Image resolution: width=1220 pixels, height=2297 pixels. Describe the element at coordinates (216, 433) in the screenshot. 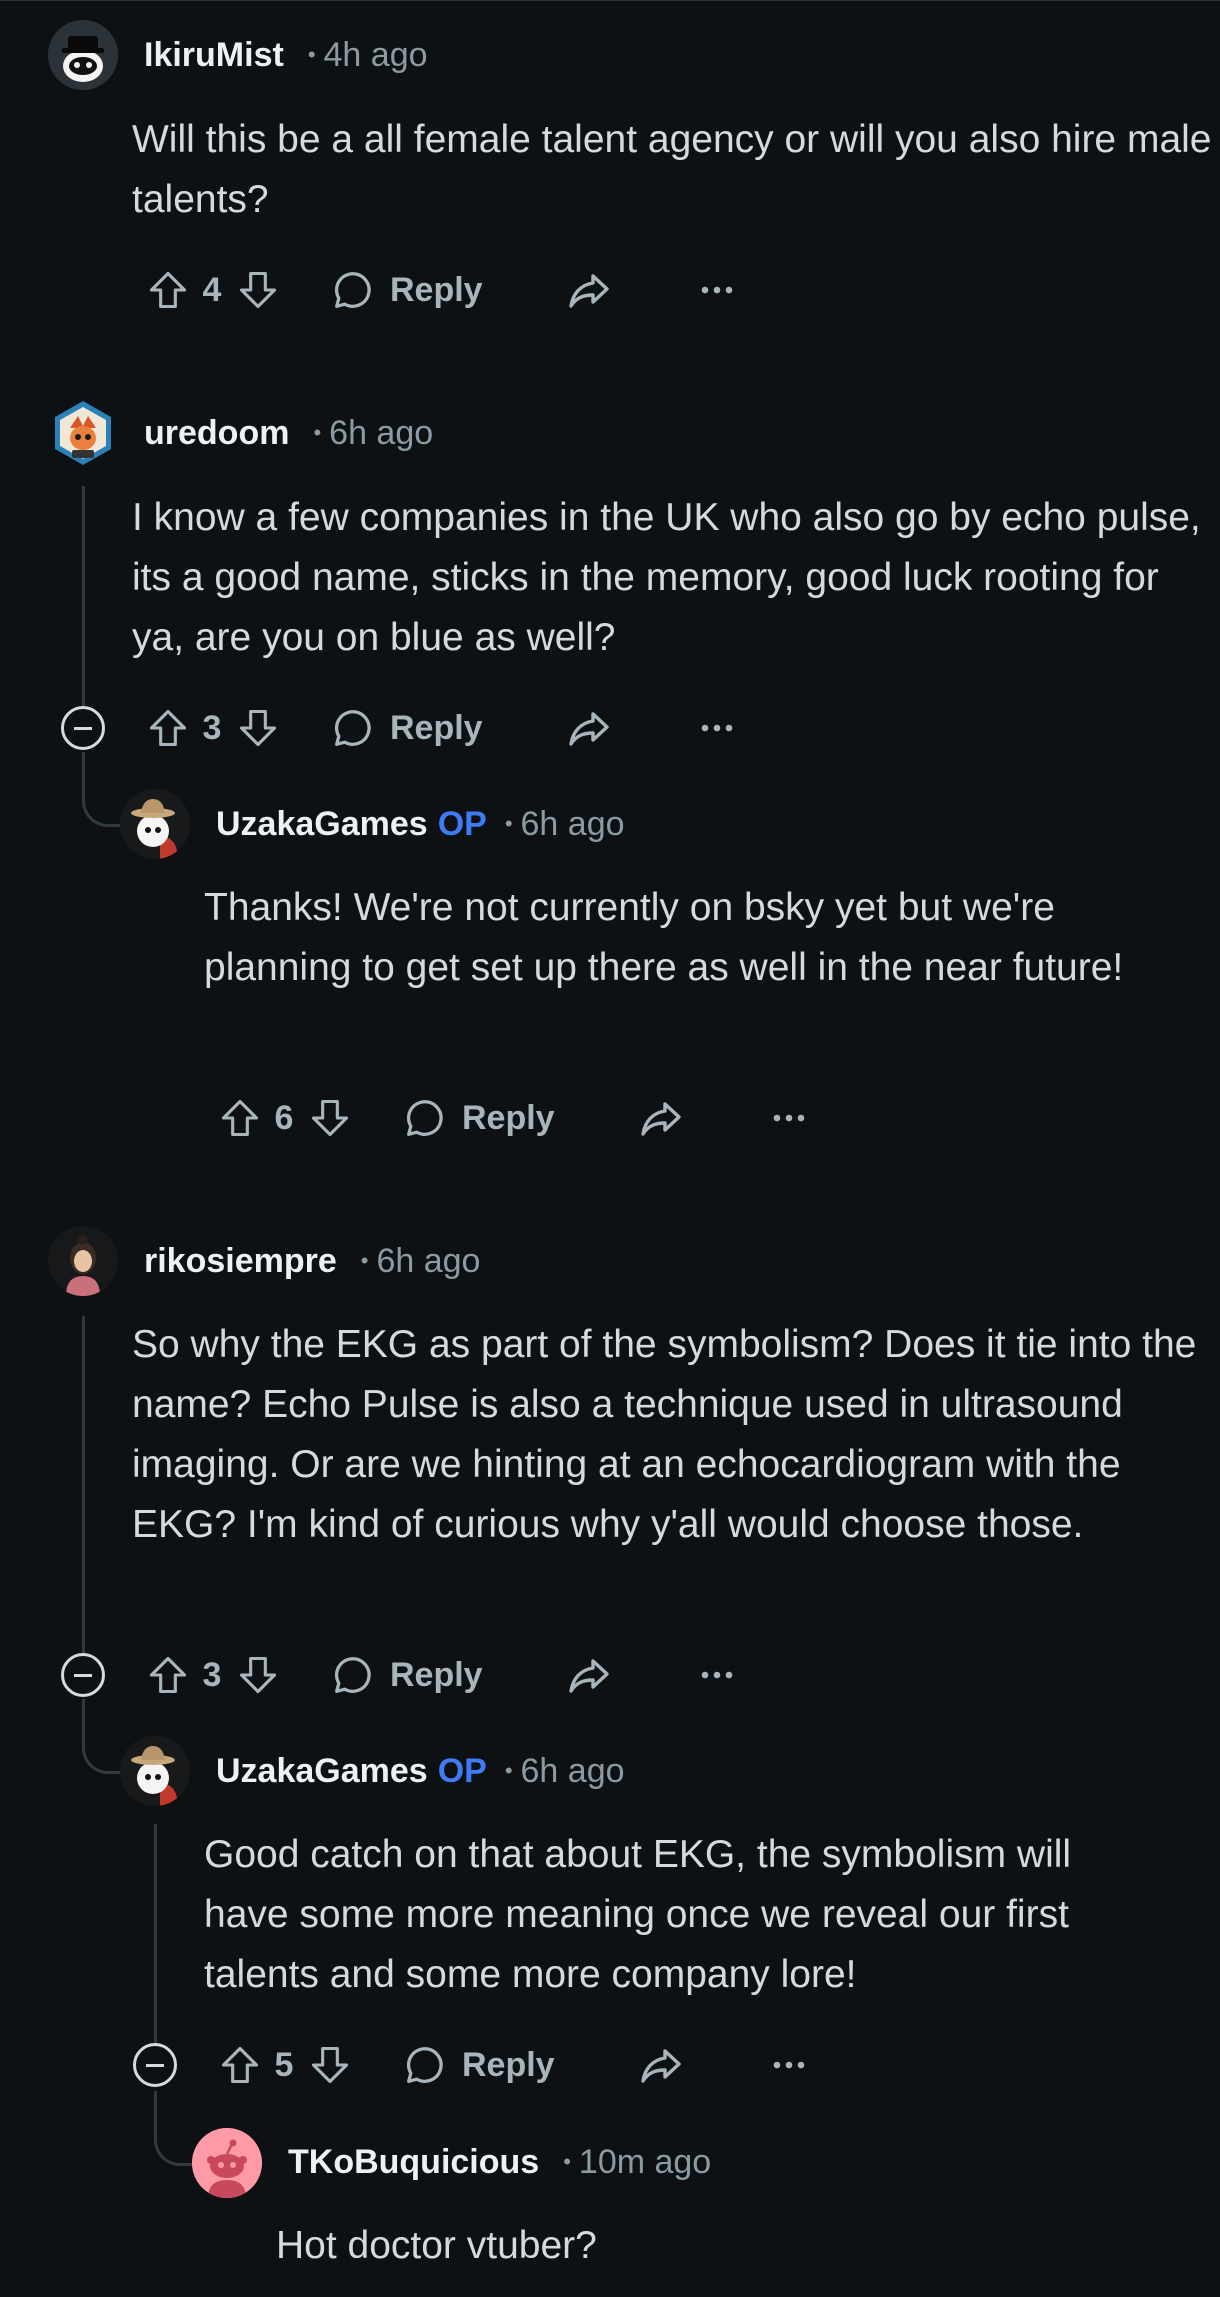

I see `username: uredoom` at that location.